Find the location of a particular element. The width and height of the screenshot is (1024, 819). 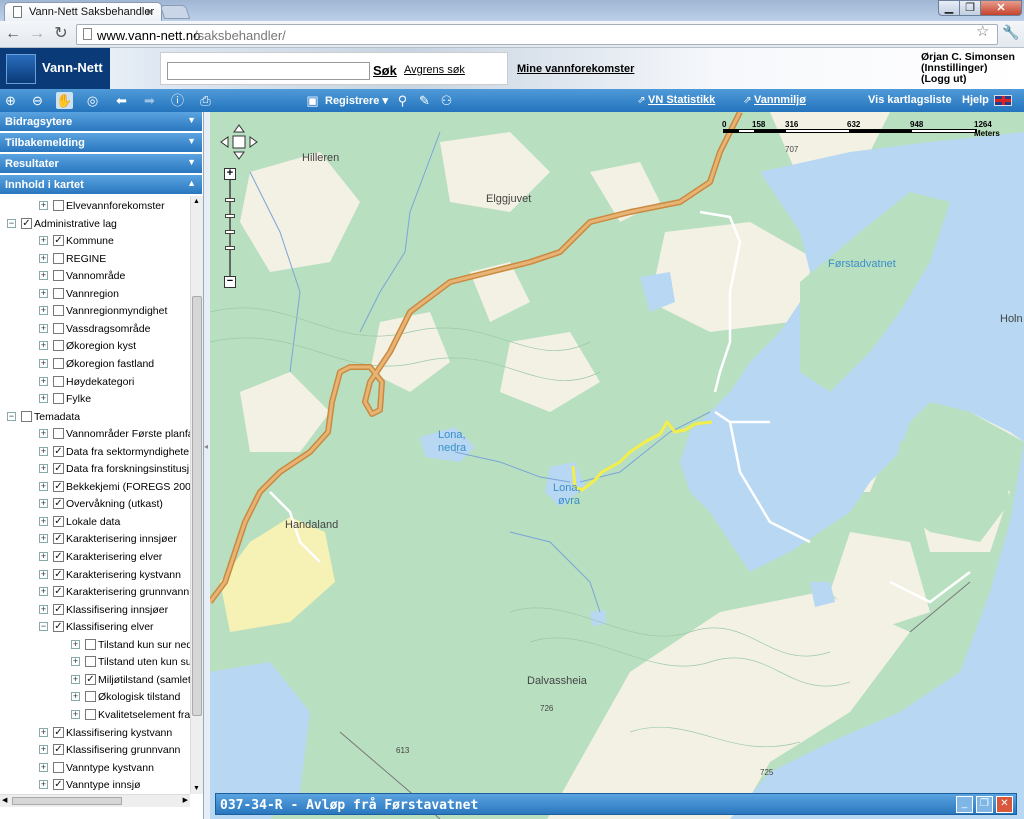

layer-tree-row: + ✓ Klassifisering innsjøer is located at coordinates (95, 610).